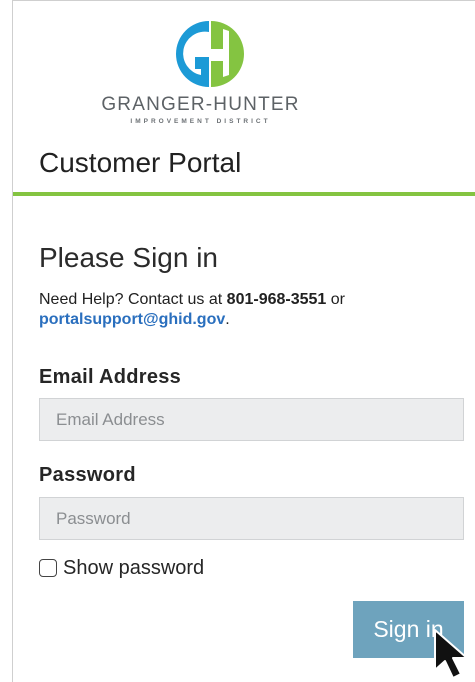 This screenshot has height=682, width=475. What do you see at coordinates (244, 194) in the screenshot?
I see `header-divider` at bounding box center [244, 194].